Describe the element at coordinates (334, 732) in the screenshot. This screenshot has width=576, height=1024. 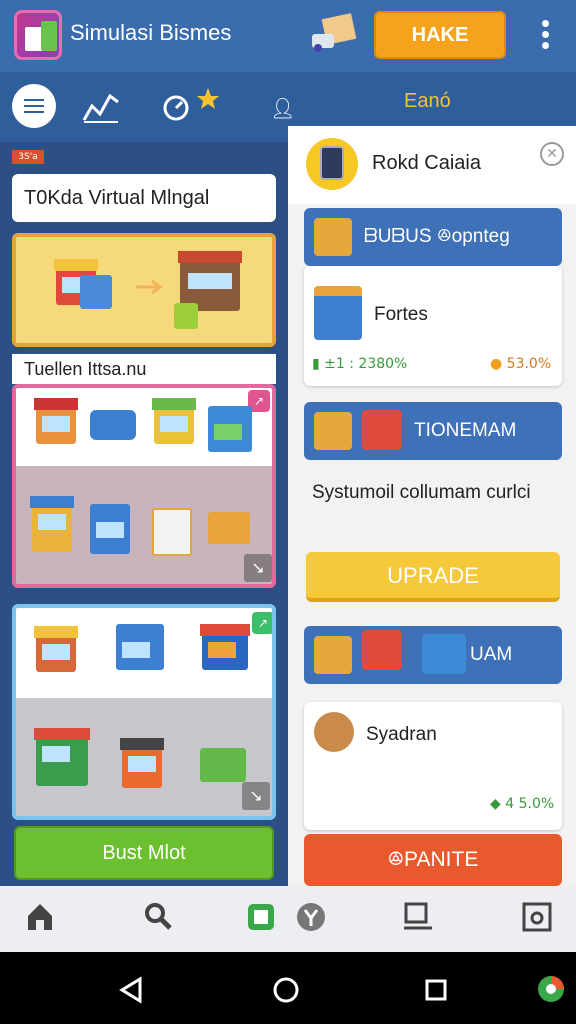
I see `mascot-icon` at that location.